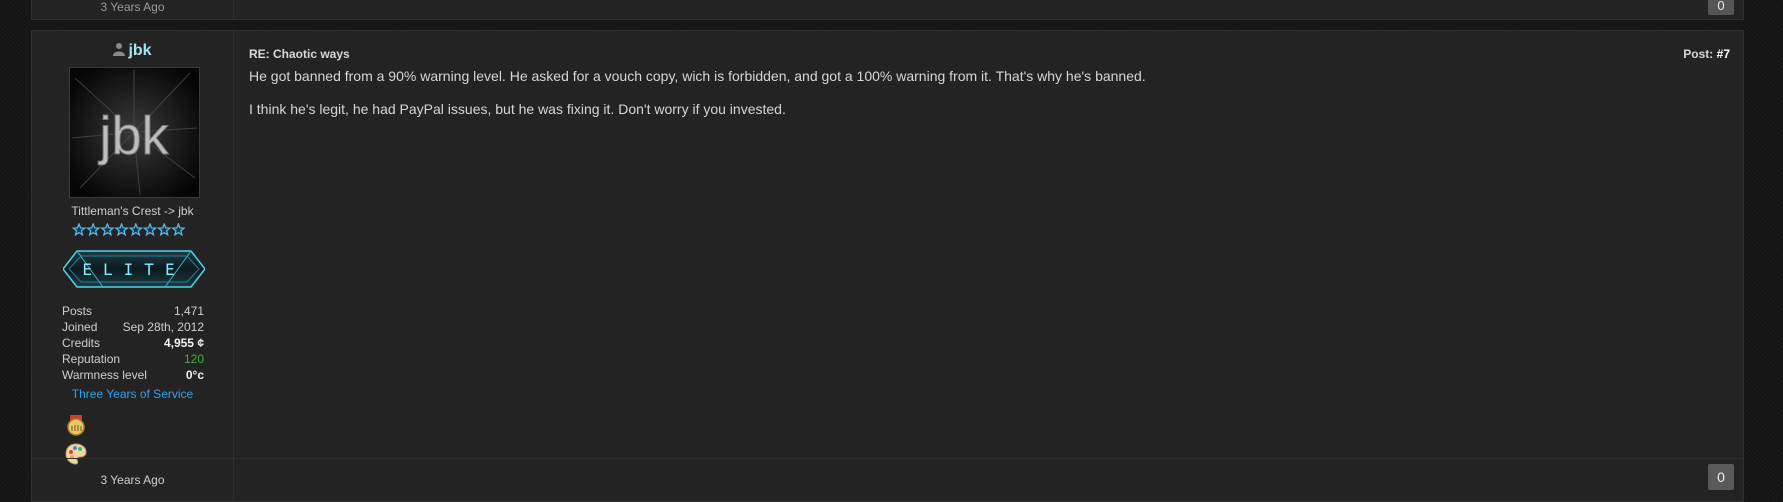 The width and height of the screenshot is (1783, 502). I want to click on post-time: 3 Years Ago, so click(132, 480).